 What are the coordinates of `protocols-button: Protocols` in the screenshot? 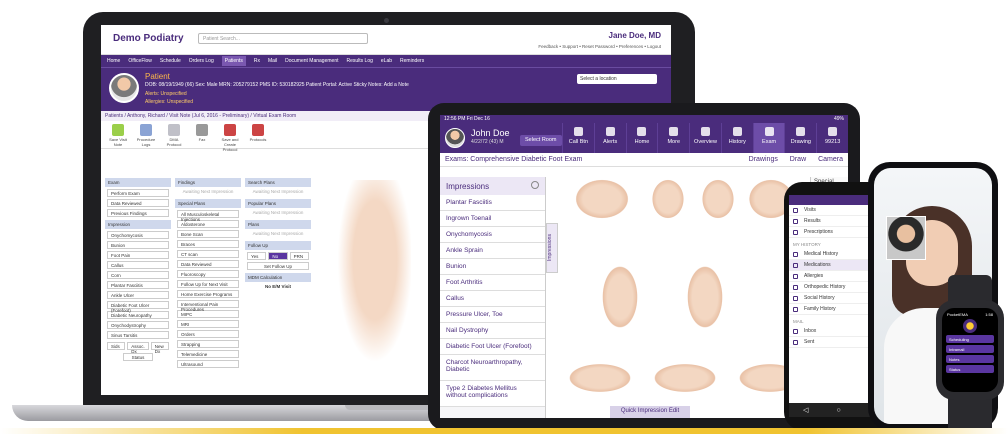 It's located at (258, 134).